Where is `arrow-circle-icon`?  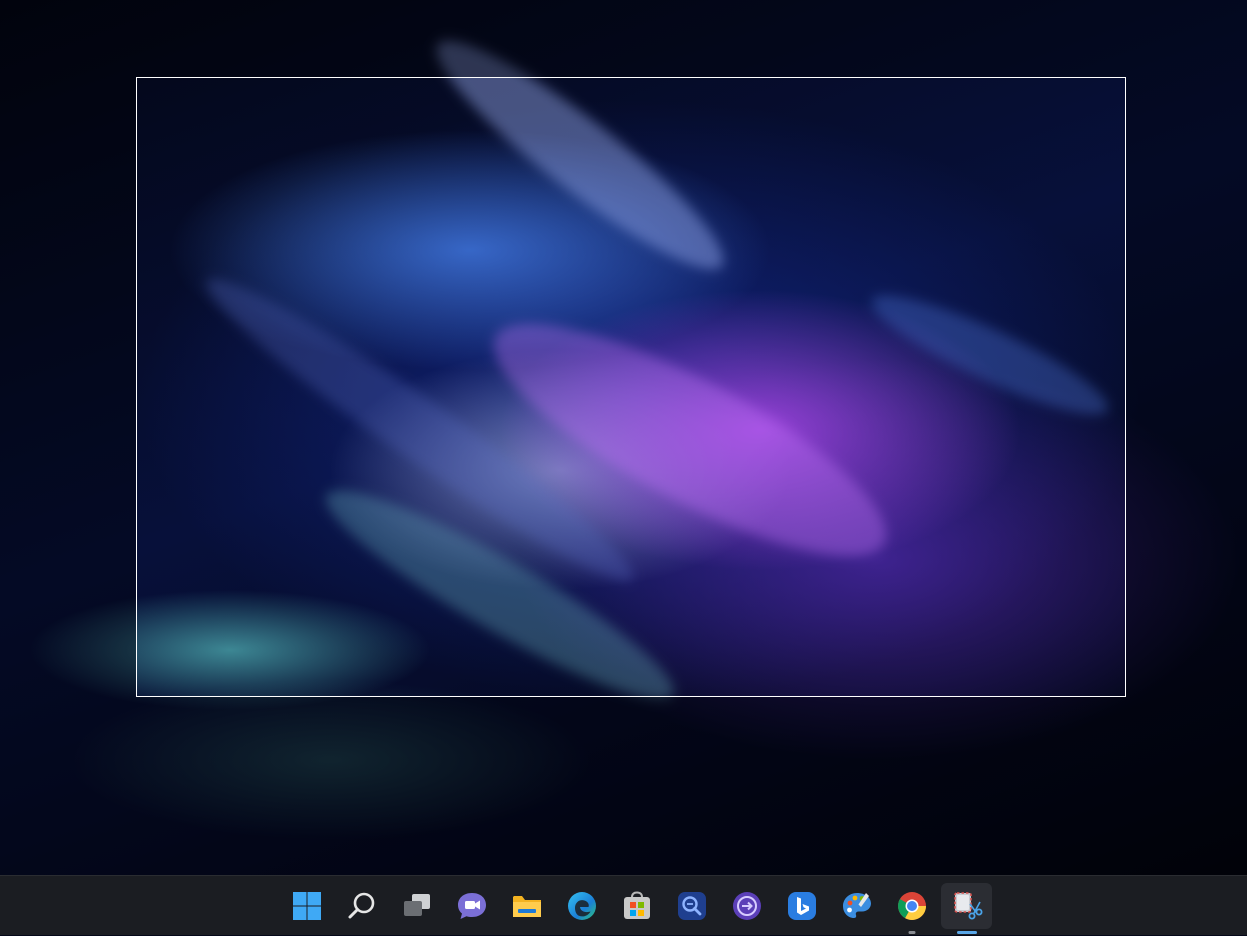 arrow-circle-icon is located at coordinates (746, 906).